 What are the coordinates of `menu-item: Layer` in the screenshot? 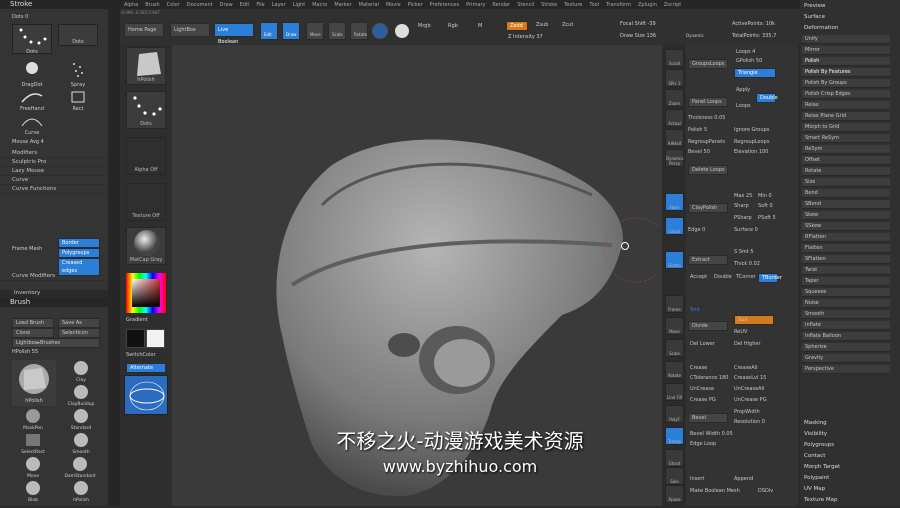 It's located at (279, 5).